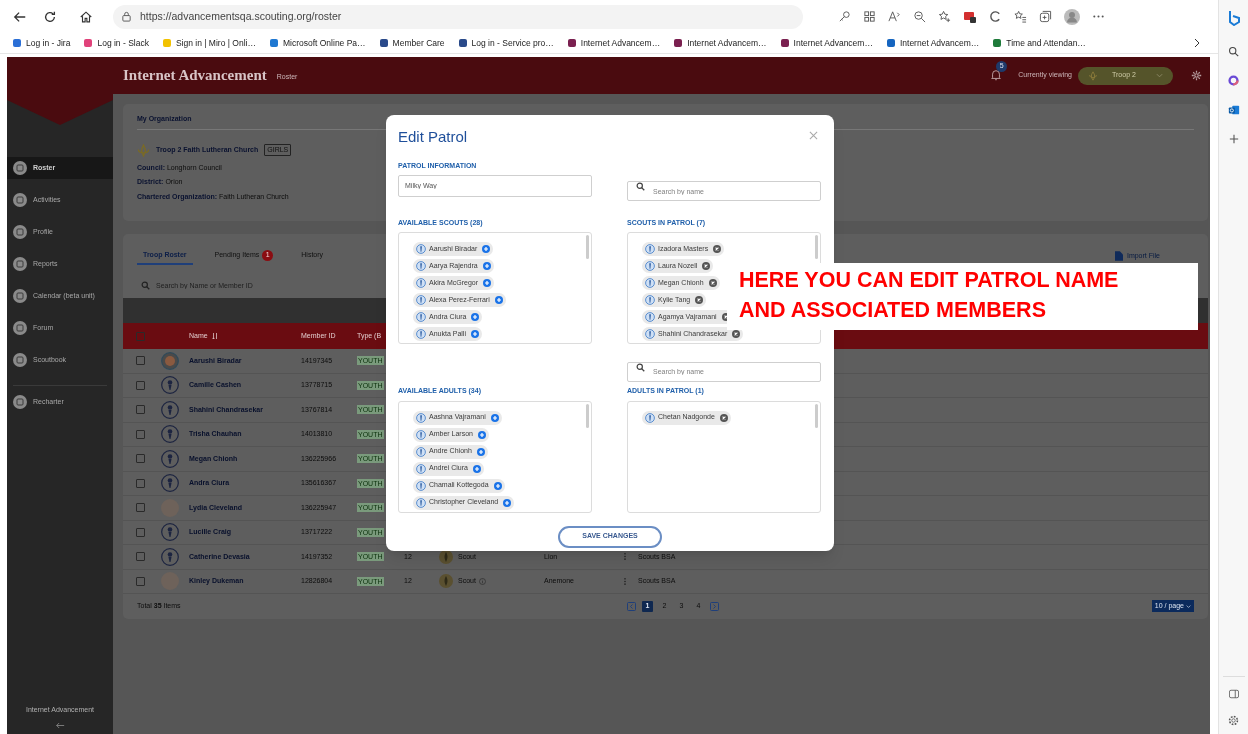 The height and width of the screenshot is (734, 1248). Describe the element at coordinates (50, 16) in the screenshot. I see `refresh-icon` at that location.